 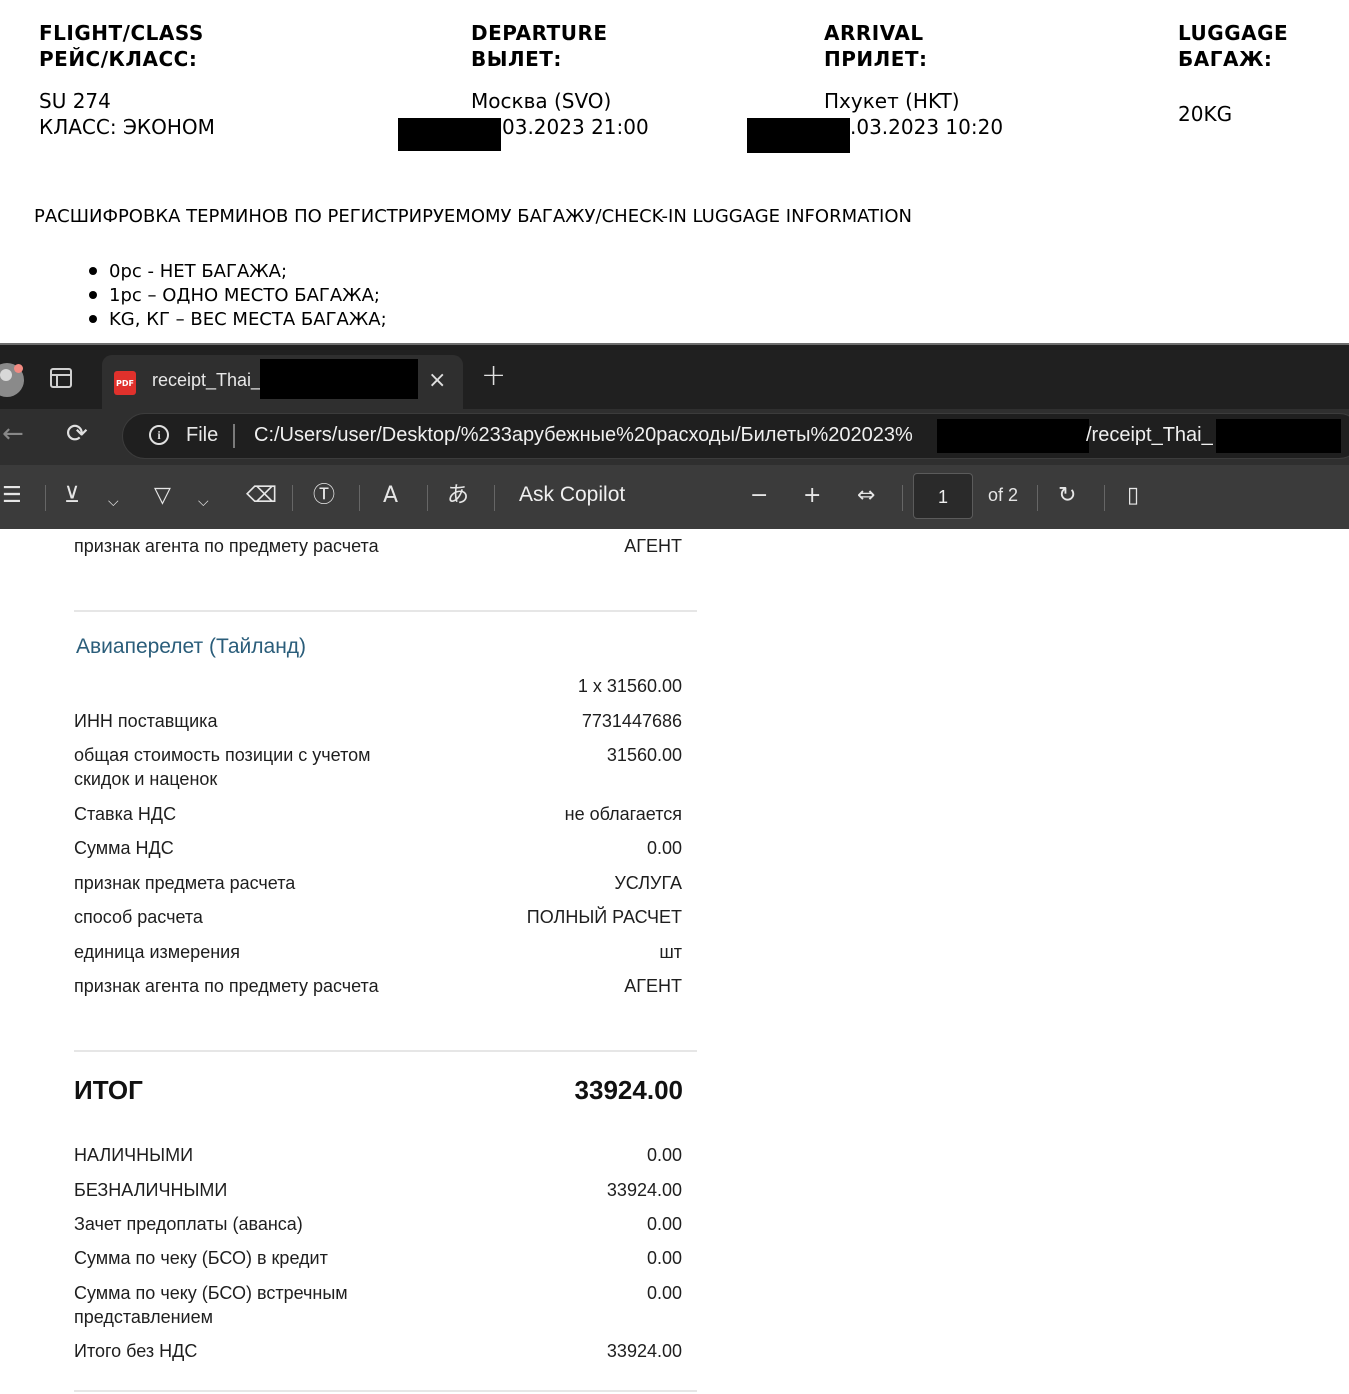 I want to click on luggage-header-ru: БАГАЖ:, so click(x=1225, y=59).